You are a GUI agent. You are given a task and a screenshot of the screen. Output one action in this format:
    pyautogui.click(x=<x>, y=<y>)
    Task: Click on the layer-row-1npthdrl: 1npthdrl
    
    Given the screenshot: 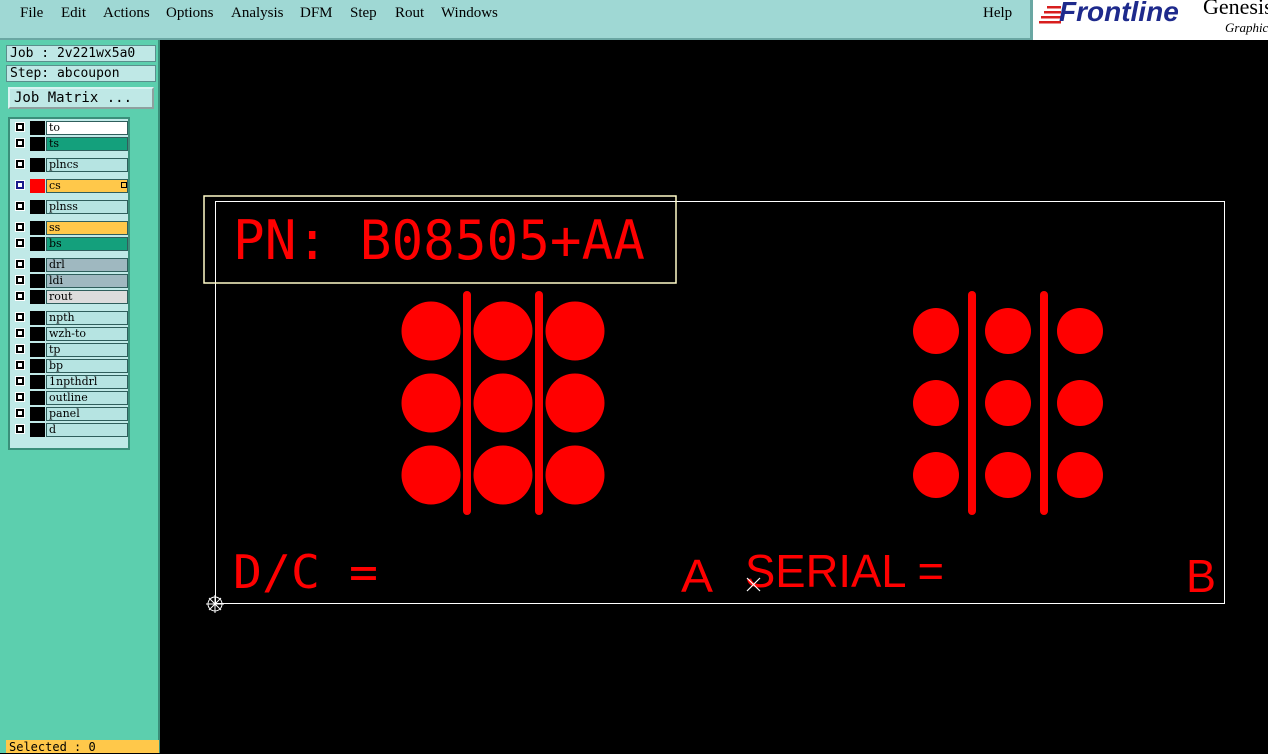 What is the action you would take?
    pyautogui.click(x=71, y=382)
    